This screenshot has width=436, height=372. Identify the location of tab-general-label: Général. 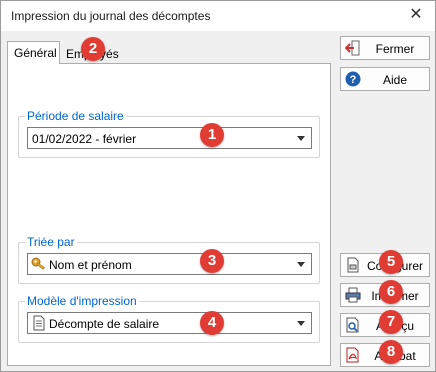
(35, 53).